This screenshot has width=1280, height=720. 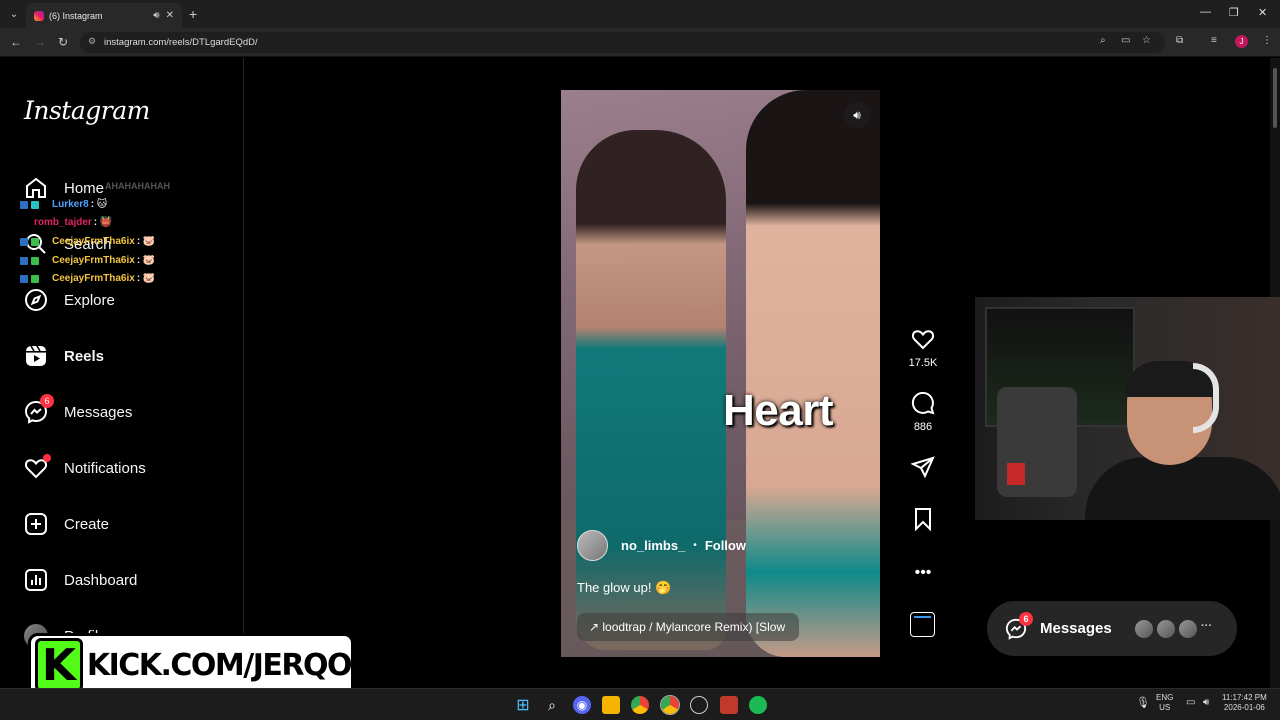 I want to click on file-explorer-icon, so click(x=611, y=705).